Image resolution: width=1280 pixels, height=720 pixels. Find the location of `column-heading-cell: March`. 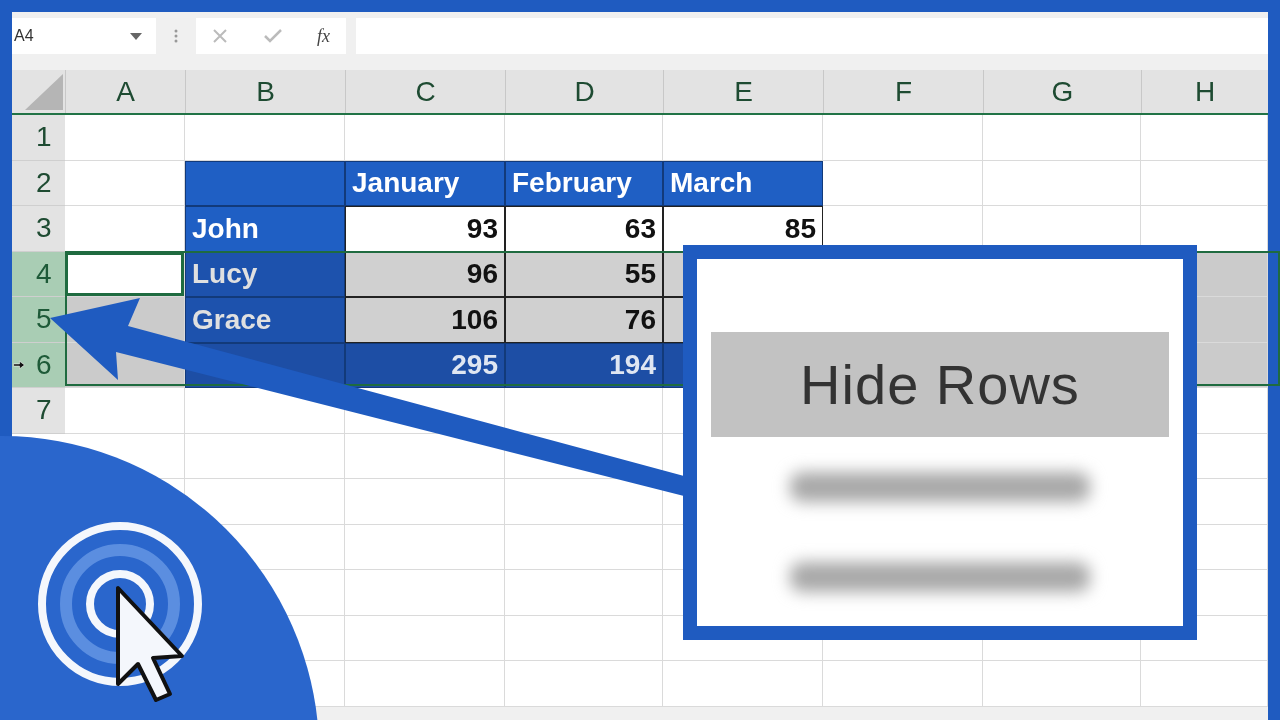

column-heading-cell: March is located at coordinates (743, 183).